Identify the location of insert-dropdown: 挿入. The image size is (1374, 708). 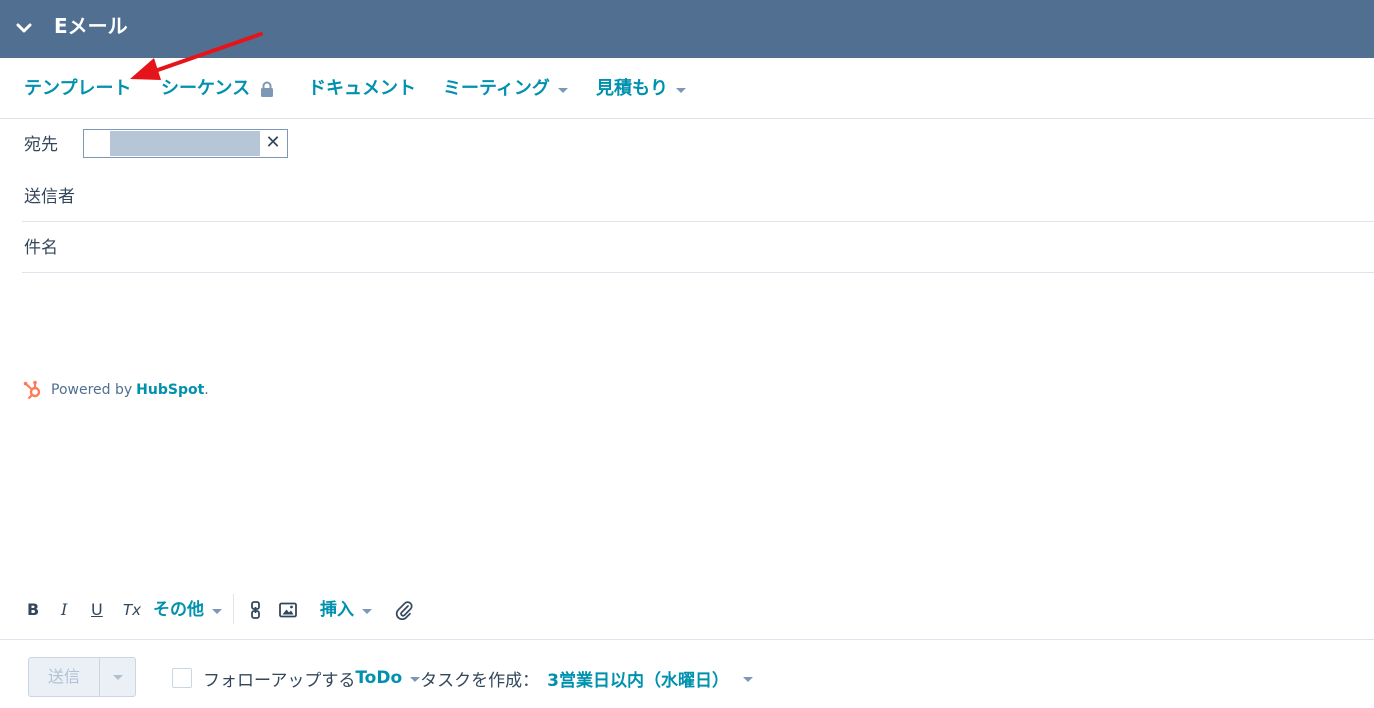
(346, 610).